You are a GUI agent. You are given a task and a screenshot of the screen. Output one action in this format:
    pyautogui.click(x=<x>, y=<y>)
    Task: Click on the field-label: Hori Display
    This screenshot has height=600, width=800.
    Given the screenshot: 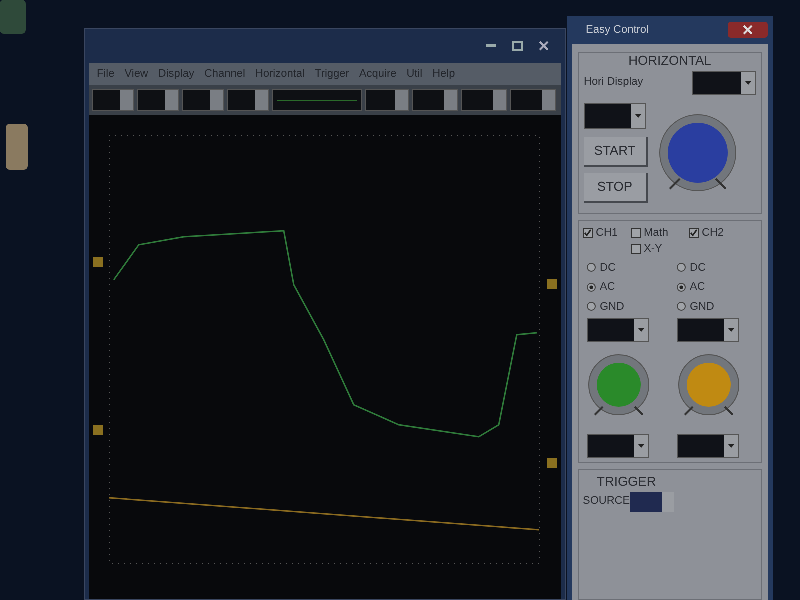 What is the action you would take?
    pyautogui.click(x=614, y=82)
    